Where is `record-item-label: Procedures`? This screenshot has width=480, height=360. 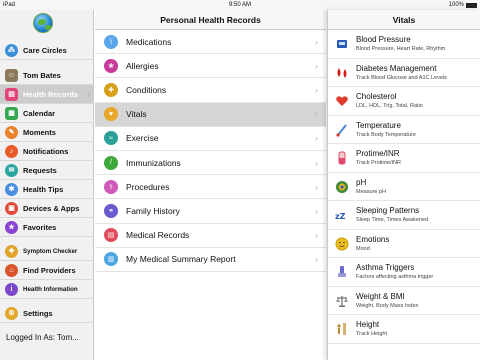 record-item-label: Procedures is located at coordinates (148, 186).